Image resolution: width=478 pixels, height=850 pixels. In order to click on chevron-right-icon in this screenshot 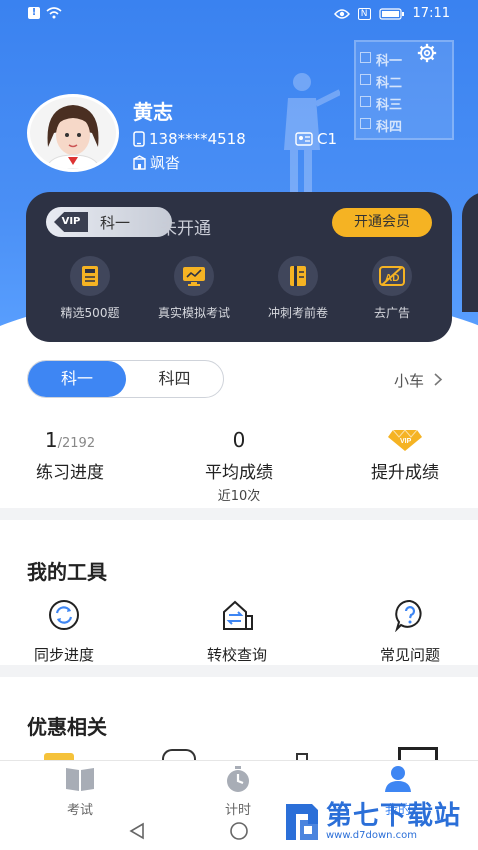, I will do `click(438, 379)`.